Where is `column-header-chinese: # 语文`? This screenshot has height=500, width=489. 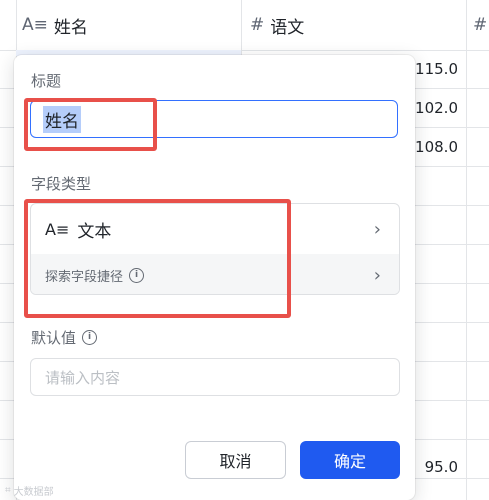
column-header-chinese: # 语文 is located at coordinates (277, 25).